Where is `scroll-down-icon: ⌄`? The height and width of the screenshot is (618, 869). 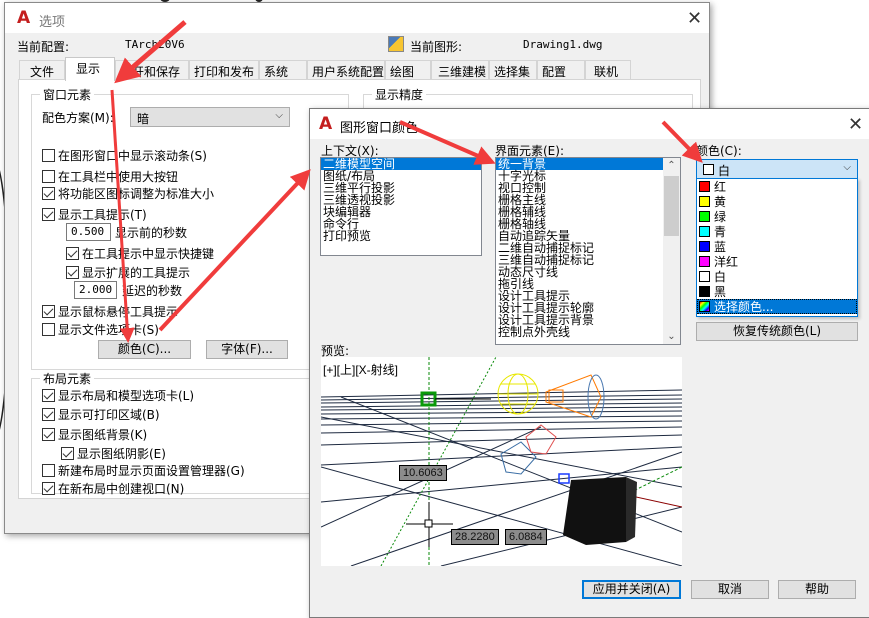 scroll-down-icon: ⌄ is located at coordinates (671, 336).